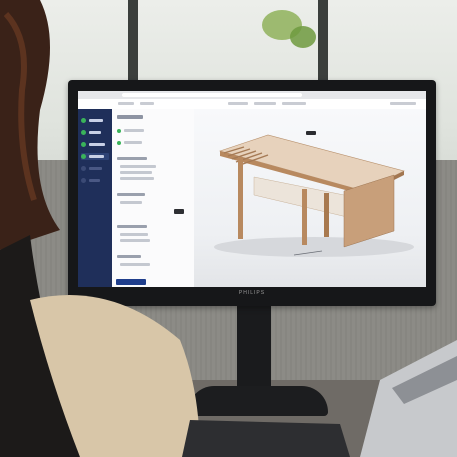 The height and width of the screenshot is (457, 457). Describe the element at coordinates (266, 438) in the screenshot. I see `keyboard` at that location.